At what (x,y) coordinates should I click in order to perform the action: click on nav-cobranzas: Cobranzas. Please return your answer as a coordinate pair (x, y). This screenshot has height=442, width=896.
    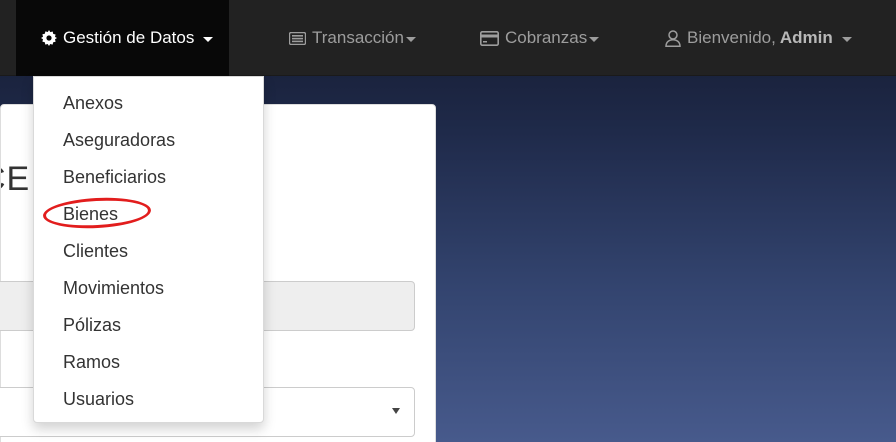
    Looking at the image, I should click on (540, 38).